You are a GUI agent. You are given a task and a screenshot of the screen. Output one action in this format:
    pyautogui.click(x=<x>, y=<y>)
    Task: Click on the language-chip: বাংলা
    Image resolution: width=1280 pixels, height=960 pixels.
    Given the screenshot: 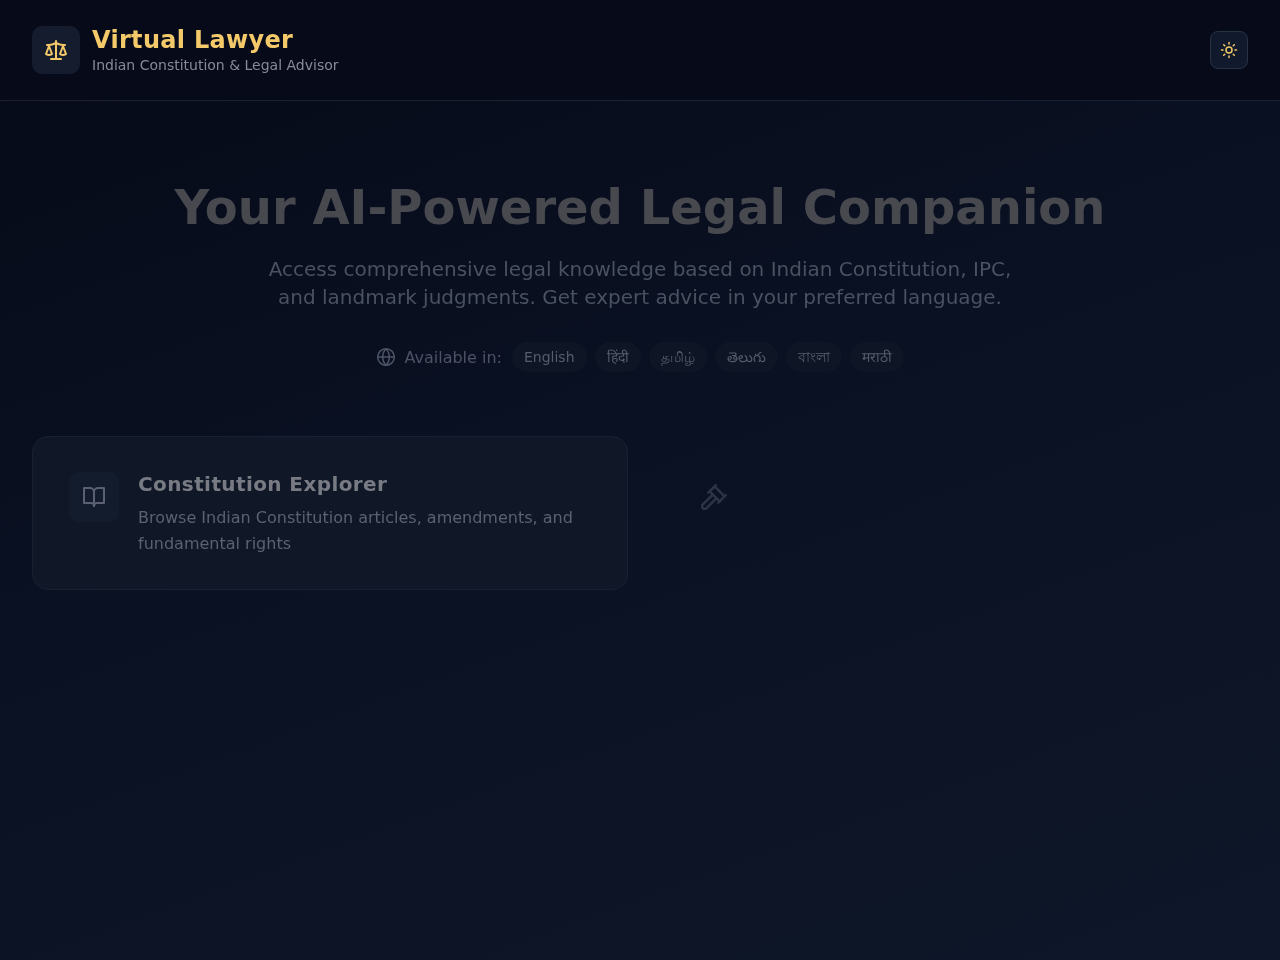 What is the action you would take?
    pyautogui.click(x=813, y=357)
    